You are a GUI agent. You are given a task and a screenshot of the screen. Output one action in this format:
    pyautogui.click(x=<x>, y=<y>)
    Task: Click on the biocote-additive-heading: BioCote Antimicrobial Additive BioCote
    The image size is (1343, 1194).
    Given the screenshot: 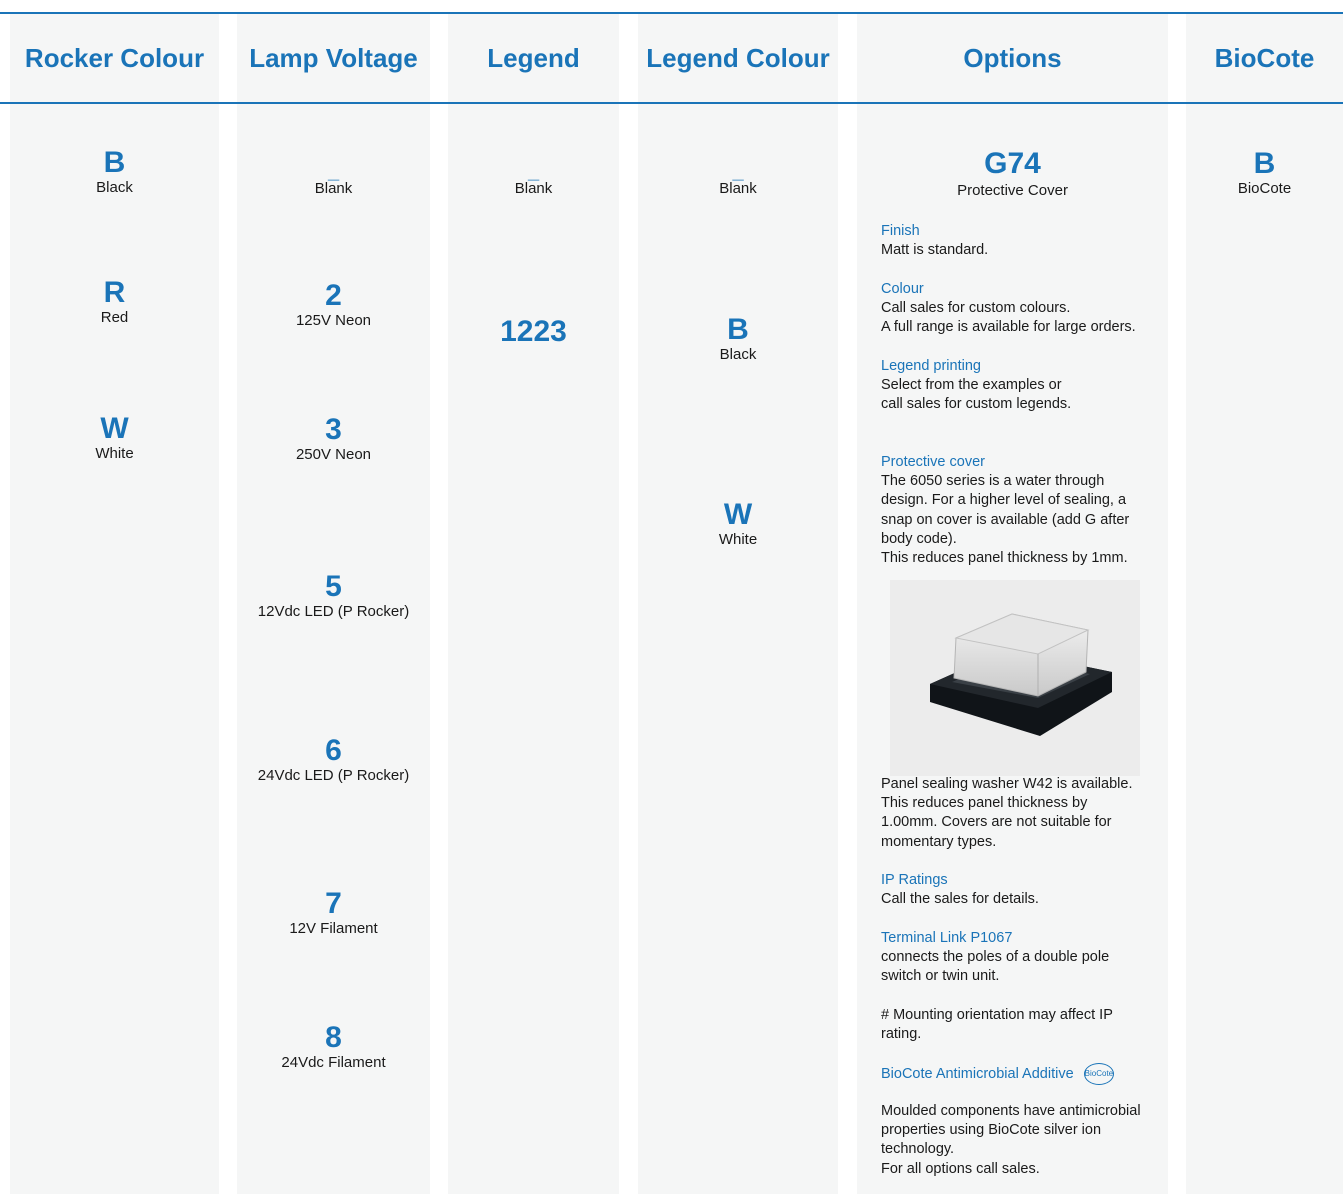 What is the action you would take?
    pyautogui.click(x=1023, y=1074)
    